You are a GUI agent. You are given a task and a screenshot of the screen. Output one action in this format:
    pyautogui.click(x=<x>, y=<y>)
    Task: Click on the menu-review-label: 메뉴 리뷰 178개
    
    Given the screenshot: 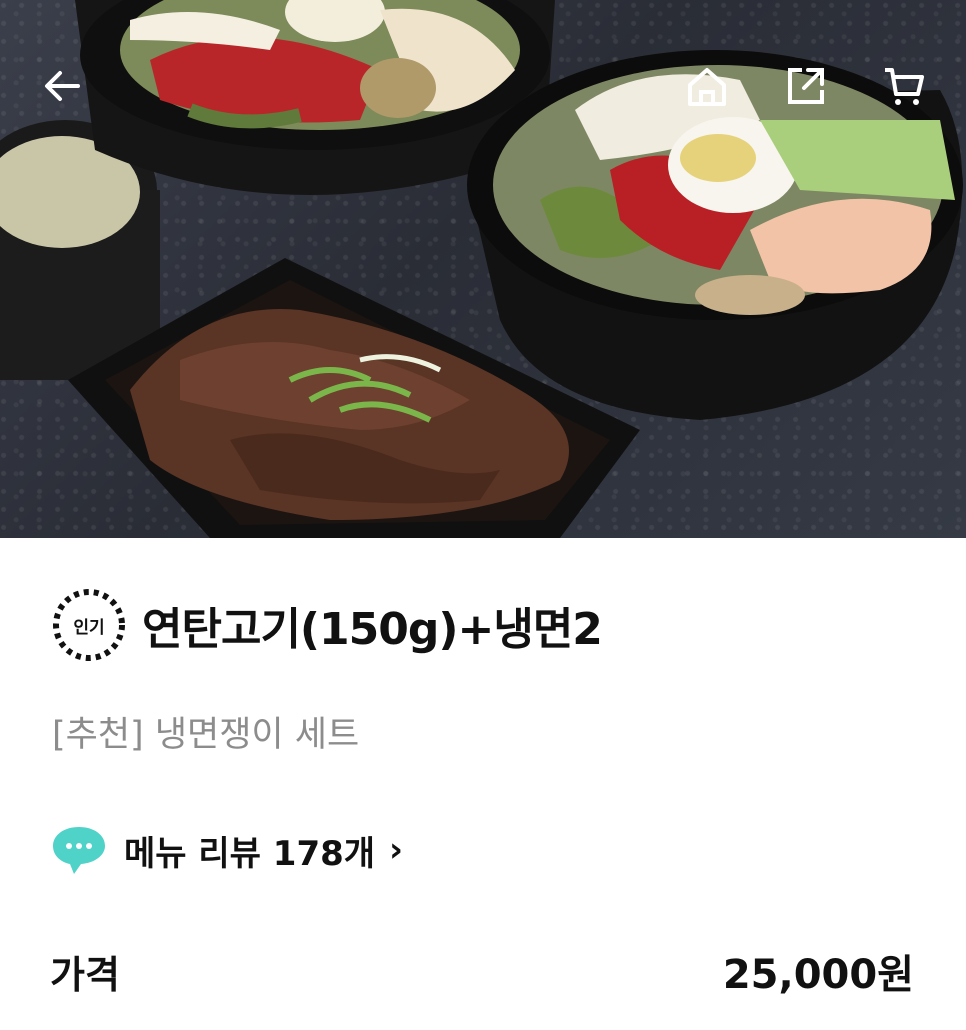 What is the action you would take?
    pyautogui.click(x=250, y=853)
    